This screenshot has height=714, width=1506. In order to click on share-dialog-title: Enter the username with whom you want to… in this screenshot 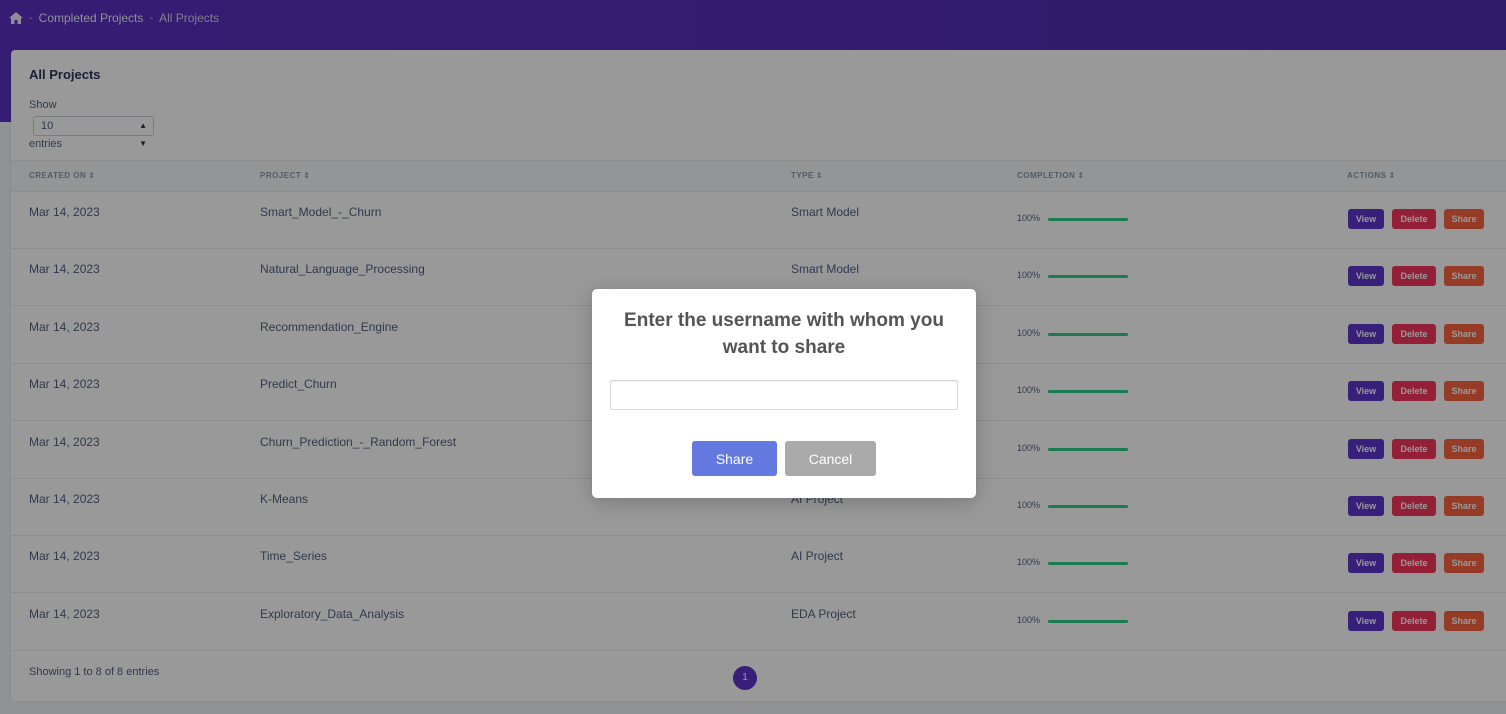, I will do `click(784, 334)`.